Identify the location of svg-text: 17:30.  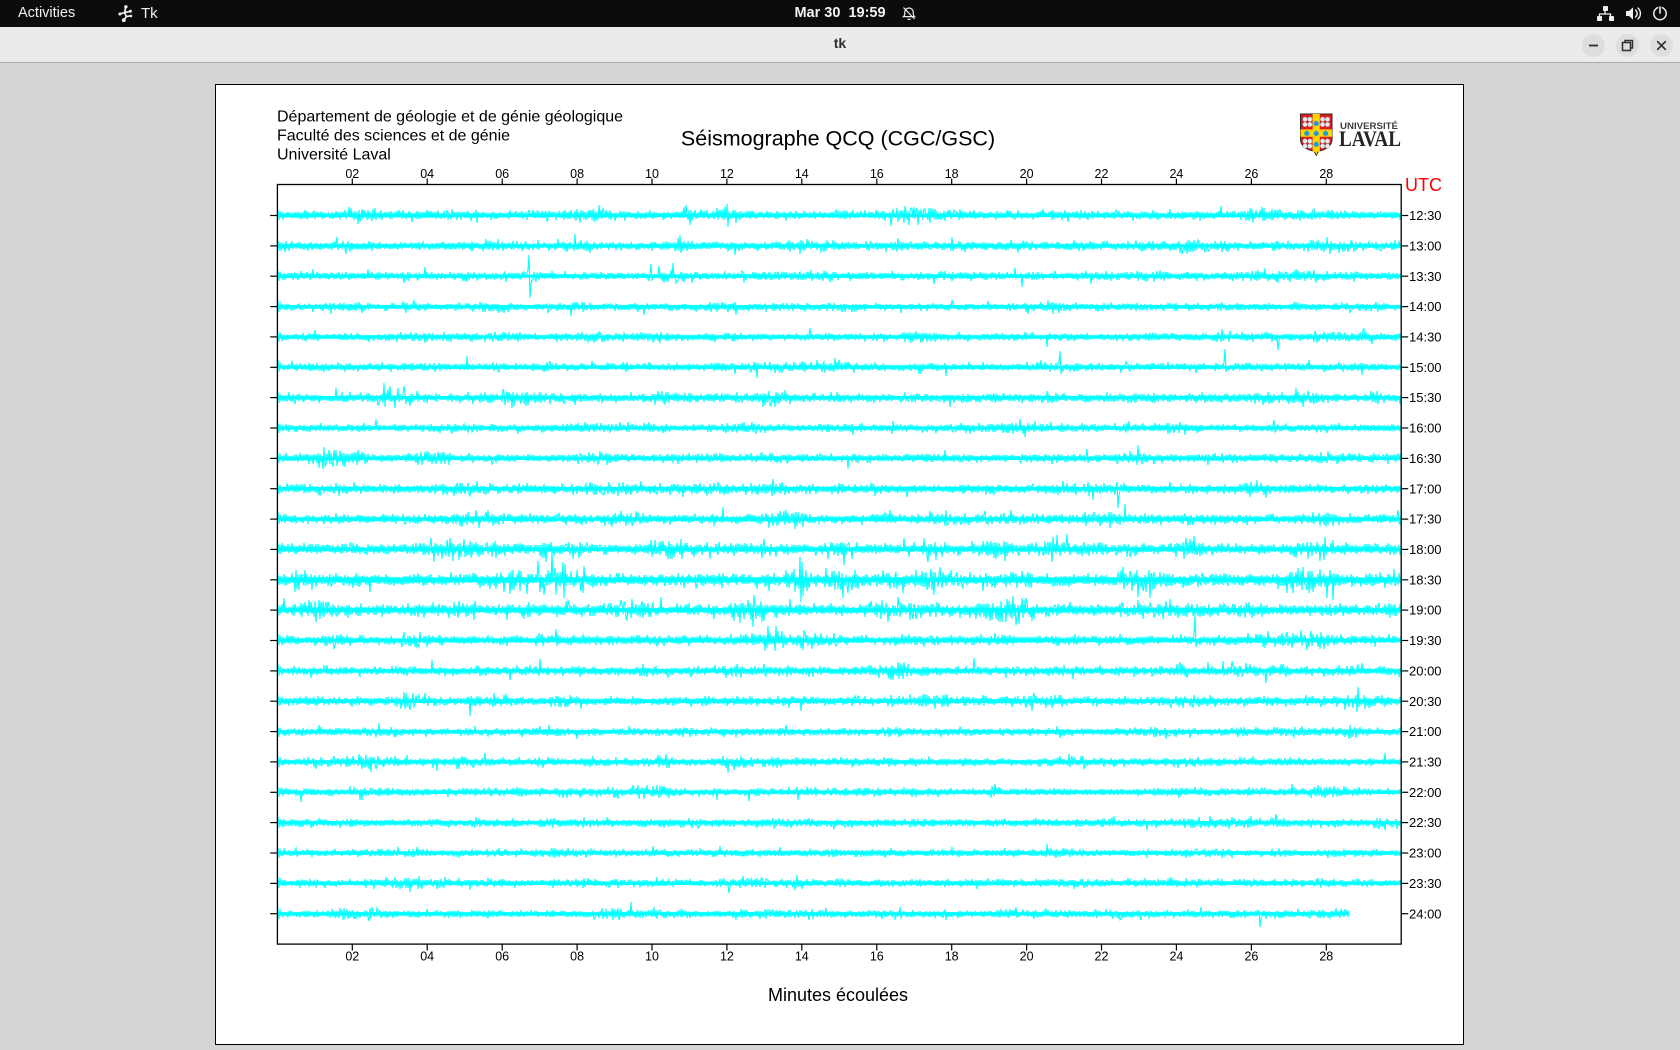
(1425, 518).